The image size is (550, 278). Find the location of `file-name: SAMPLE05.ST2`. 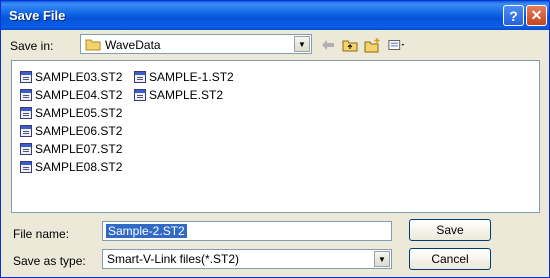

file-name: SAMPLE05.ST2 is located at coordinates (79, 113).